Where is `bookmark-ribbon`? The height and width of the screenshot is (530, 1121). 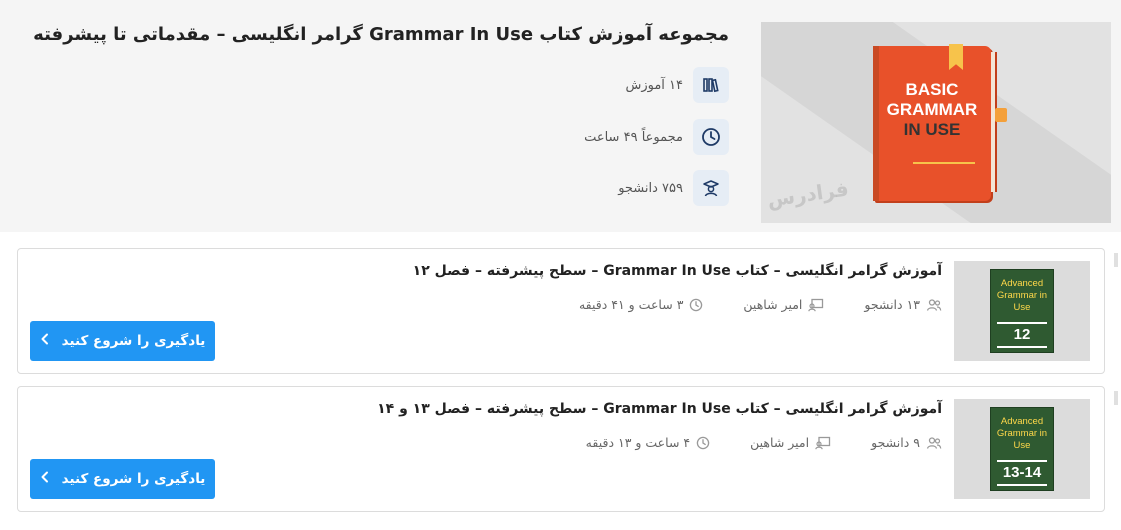
bookmark-ribbon is located at coordinates (956, 57).